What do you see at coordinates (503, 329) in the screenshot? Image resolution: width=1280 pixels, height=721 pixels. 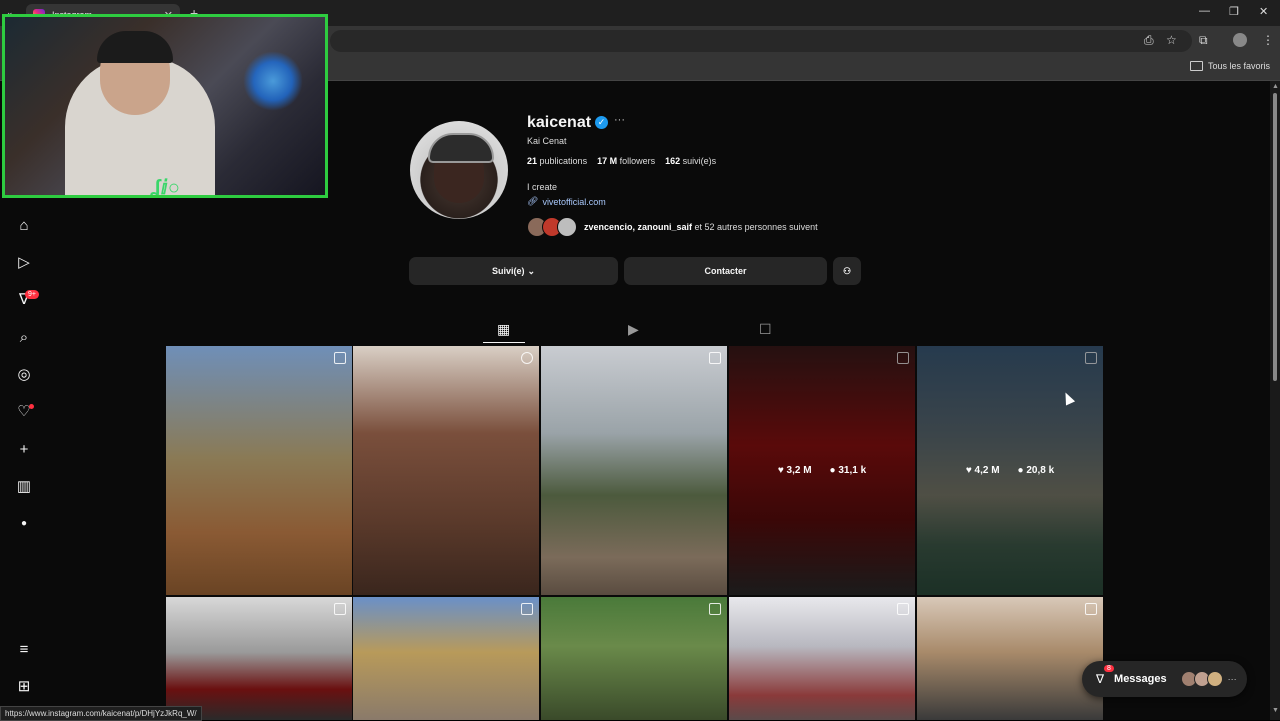 I see `tab-posts-grid-icon: ▦` at bounding box center [503, 329].